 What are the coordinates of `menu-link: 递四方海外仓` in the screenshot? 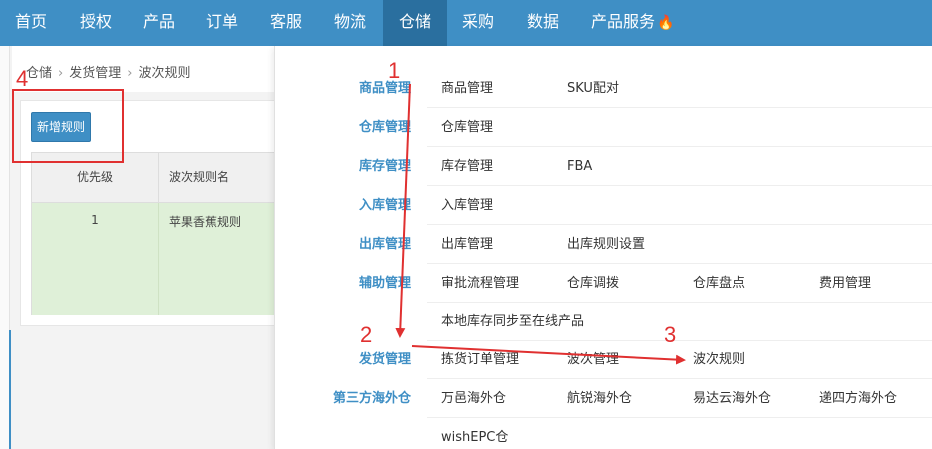 It's located at (858, 398).